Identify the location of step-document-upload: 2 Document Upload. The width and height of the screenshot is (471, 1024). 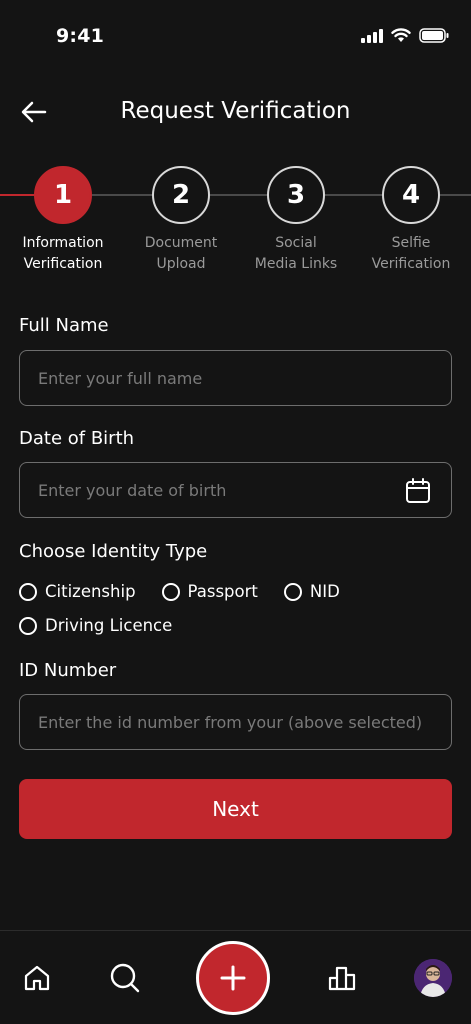
(181, 220).